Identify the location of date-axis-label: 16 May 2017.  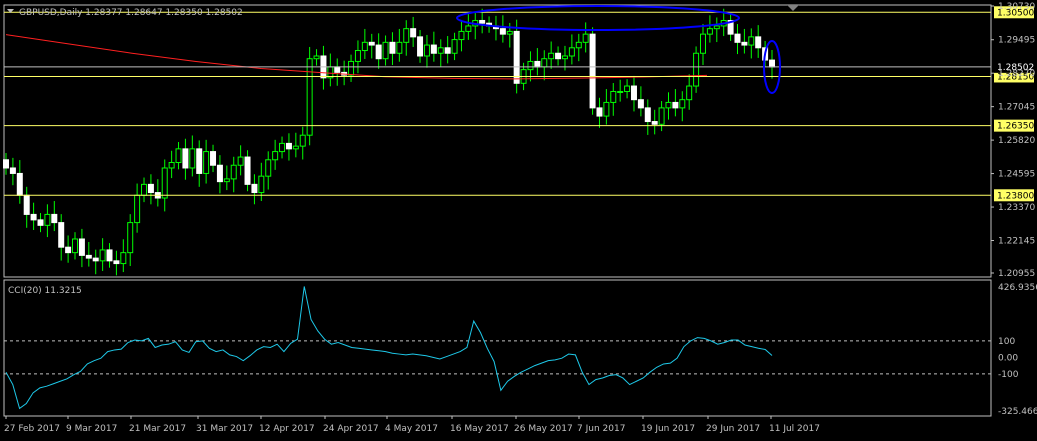
(479, 429).